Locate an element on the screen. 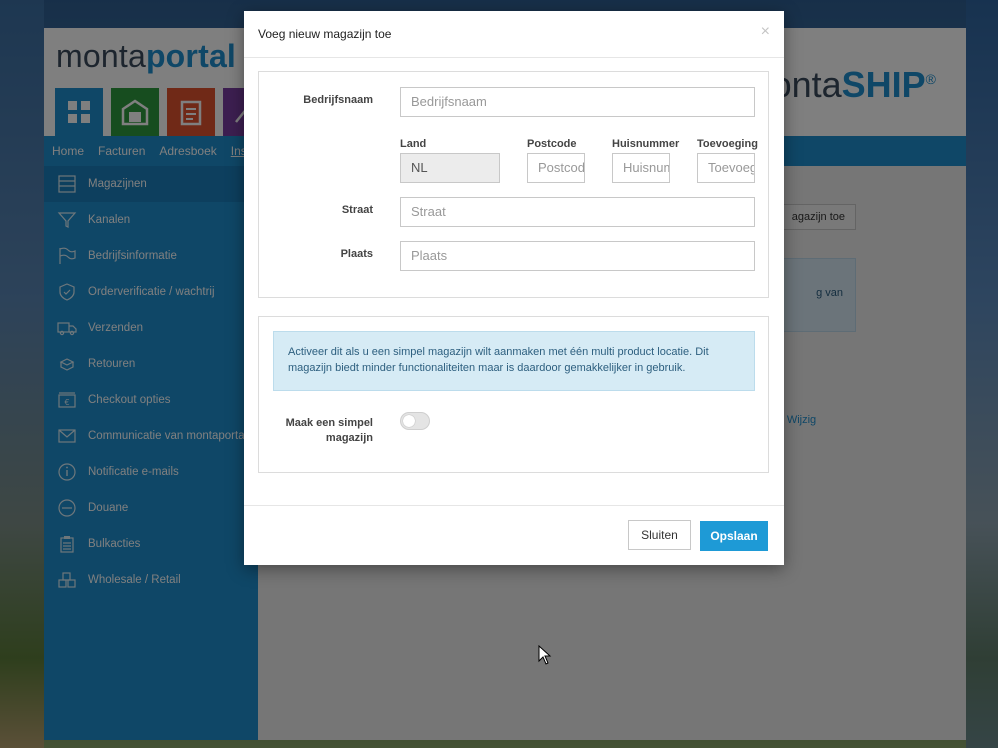 This screenshot has height=748, width=998. simple-warehouse-toggle is located at coordinates (415, 421).